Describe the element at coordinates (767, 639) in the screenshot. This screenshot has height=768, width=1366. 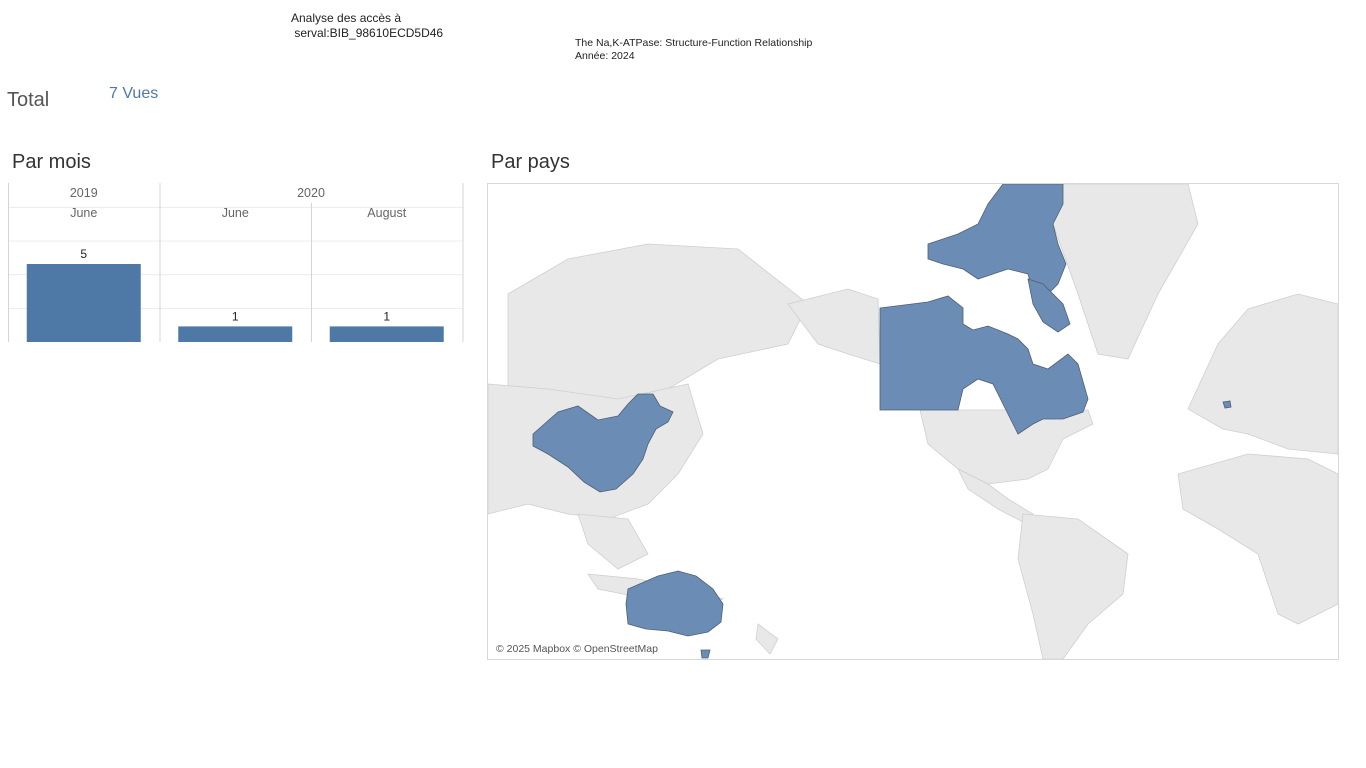
I see `land-new-zealand` at that location.